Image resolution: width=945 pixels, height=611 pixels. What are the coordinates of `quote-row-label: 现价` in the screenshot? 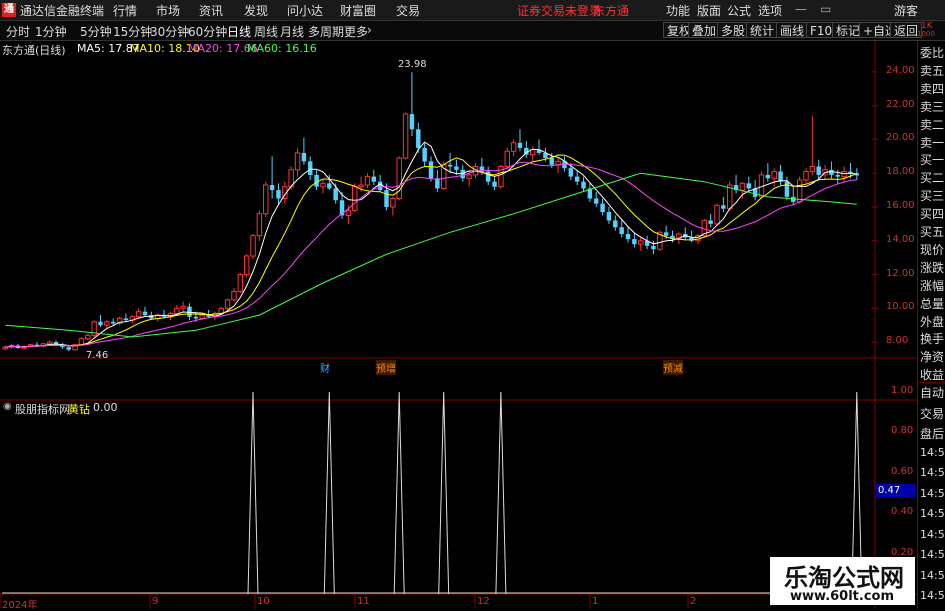 It's located at (932, 249).